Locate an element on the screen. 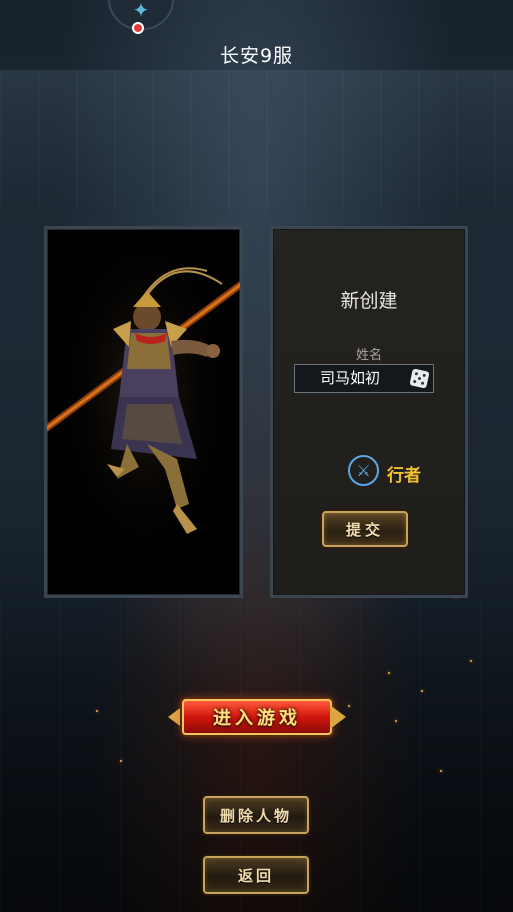  player-avatar-badge: ✦ is located at coordinates (141, 17).